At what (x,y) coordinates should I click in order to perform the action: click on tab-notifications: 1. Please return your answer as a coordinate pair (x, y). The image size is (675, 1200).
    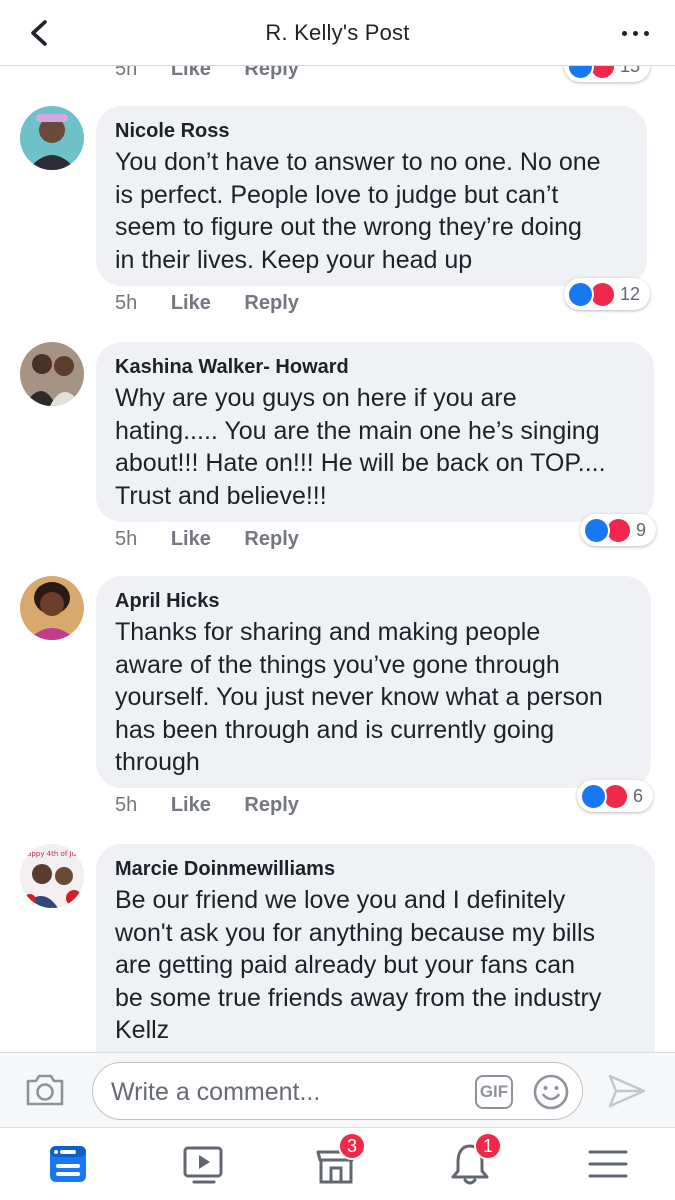
    Looking at the image, I should click on (474, 1160).